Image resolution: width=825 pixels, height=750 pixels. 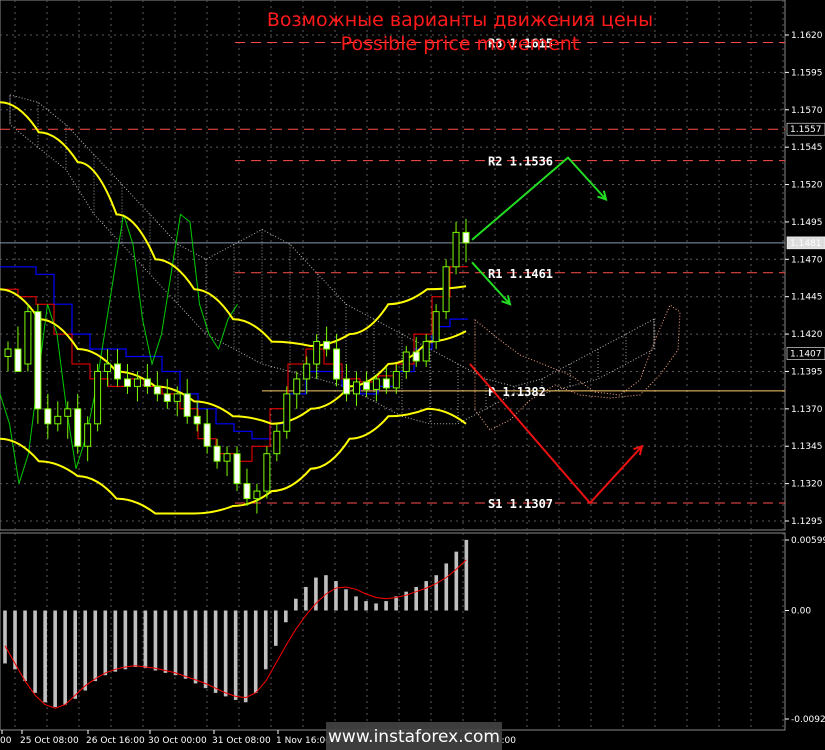 I want to click on y-tick-label: 1.1470, so click(x=807, y=260).